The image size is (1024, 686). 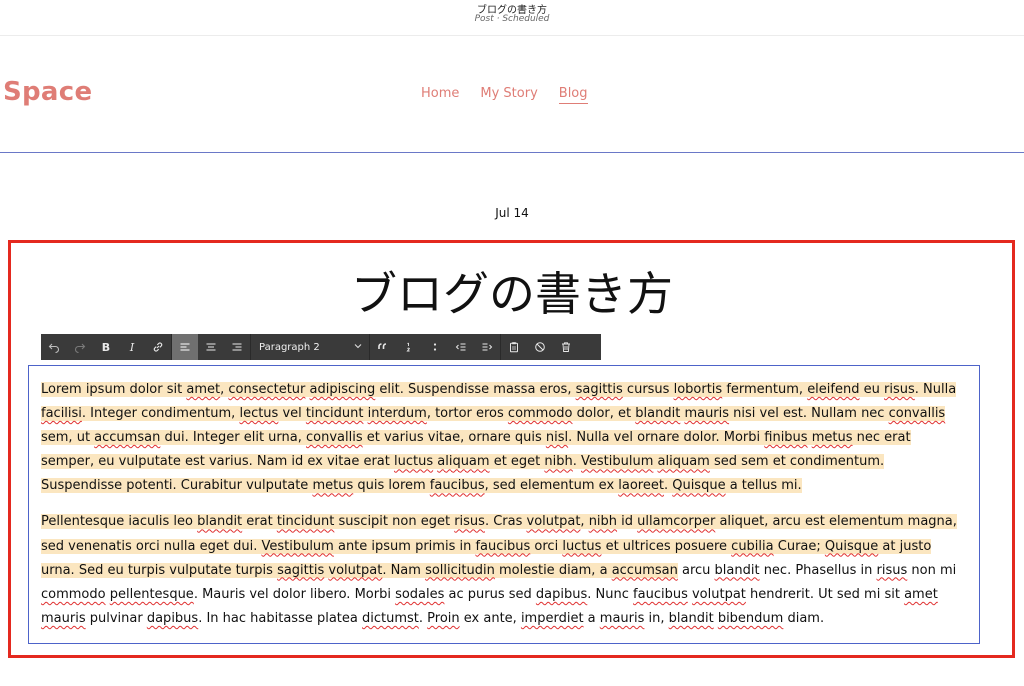 I want to click on link-icon, so click(x=158, y=347).